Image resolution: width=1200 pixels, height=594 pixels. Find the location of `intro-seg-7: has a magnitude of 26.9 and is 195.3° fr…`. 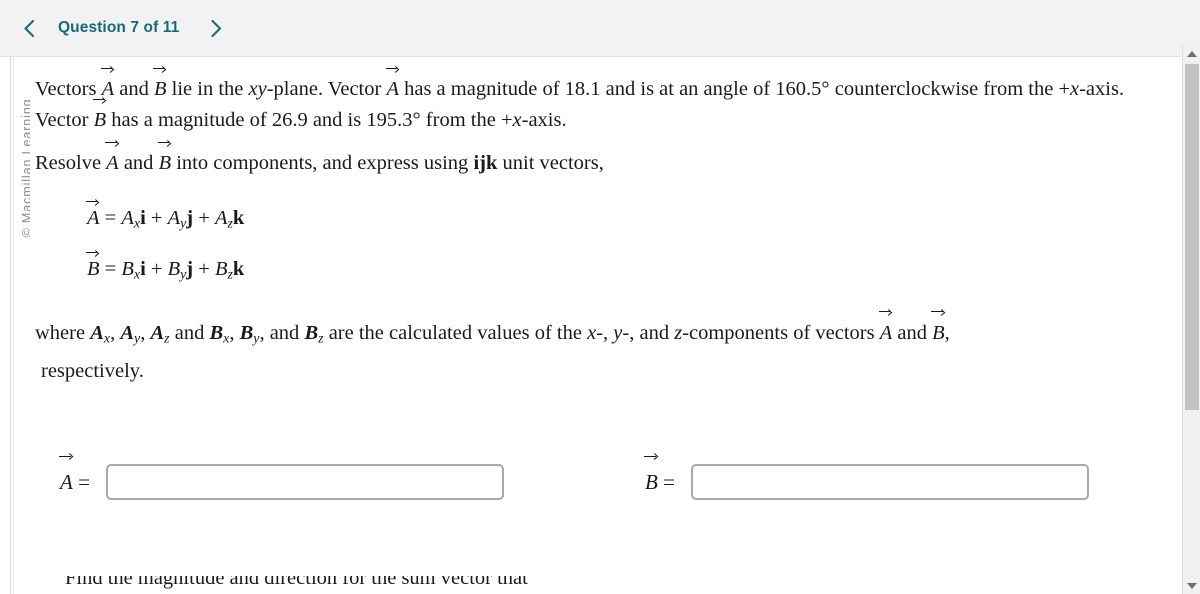

intro-seg-7: has a magnitude of 26.9 and is 195.3° fr… is located at coordinates (309, 120).